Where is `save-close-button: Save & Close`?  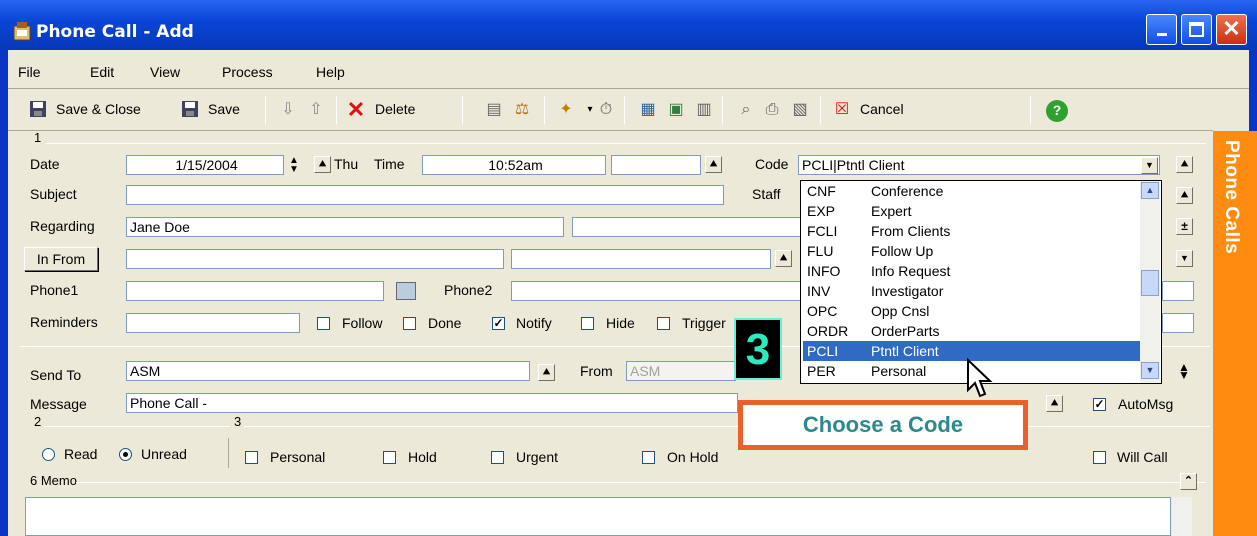 save-close-button: Save & Close is located at coordinates (98, 109).